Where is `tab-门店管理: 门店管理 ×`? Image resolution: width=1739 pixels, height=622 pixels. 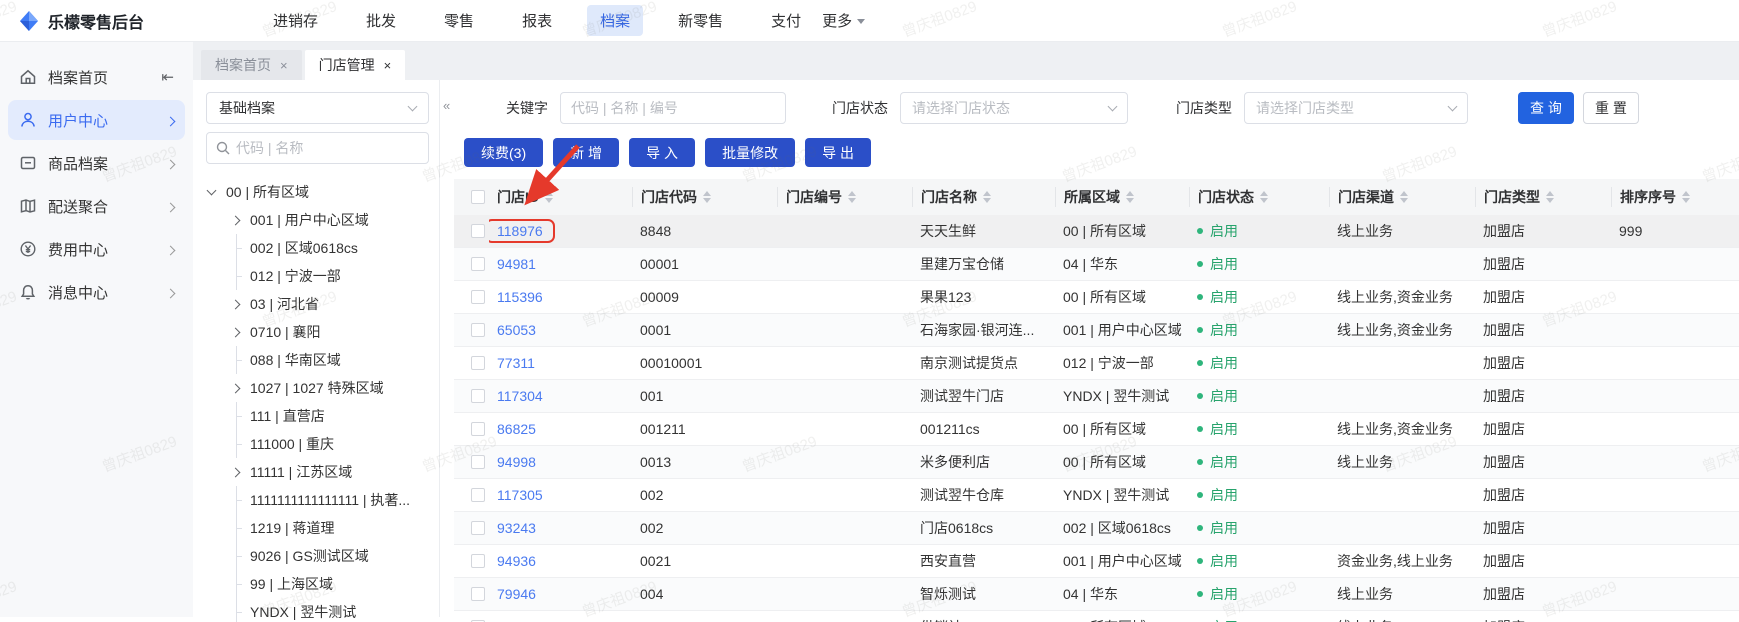
tab-门店管理: 门店管理 × is located at coordinates (355, 65).